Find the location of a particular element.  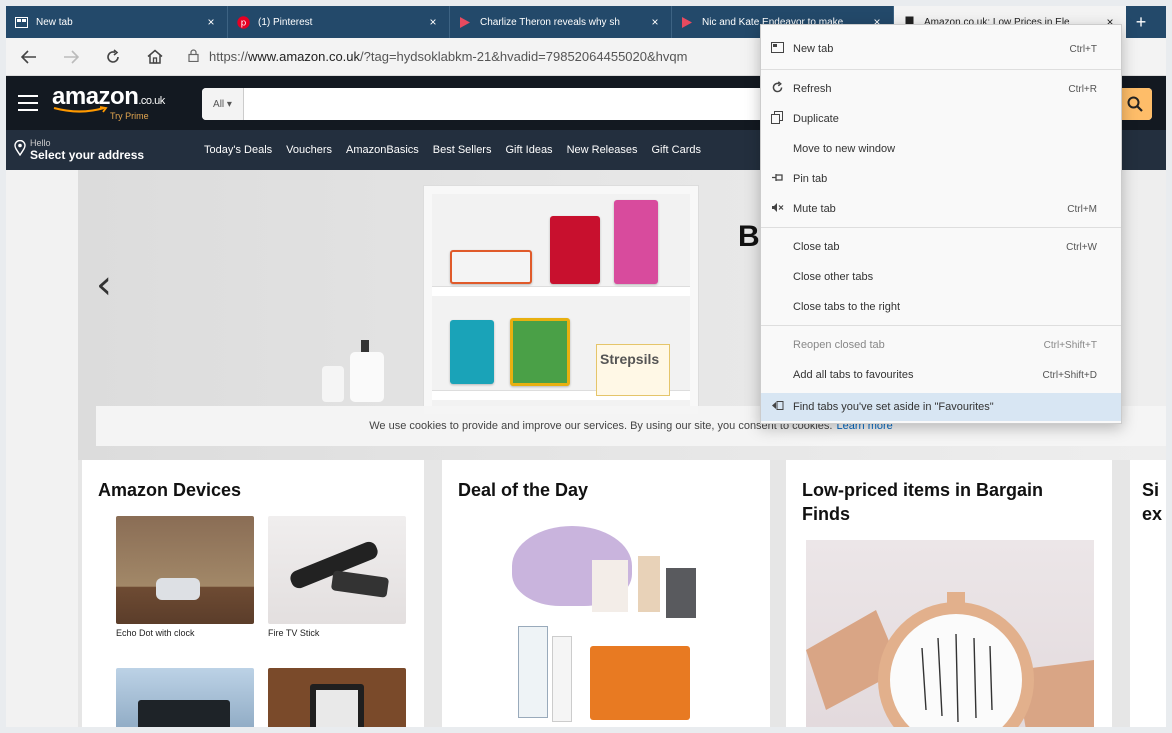

menu-item-refresh: Refresh Ctrl+R is located at coordinates (941, 89).